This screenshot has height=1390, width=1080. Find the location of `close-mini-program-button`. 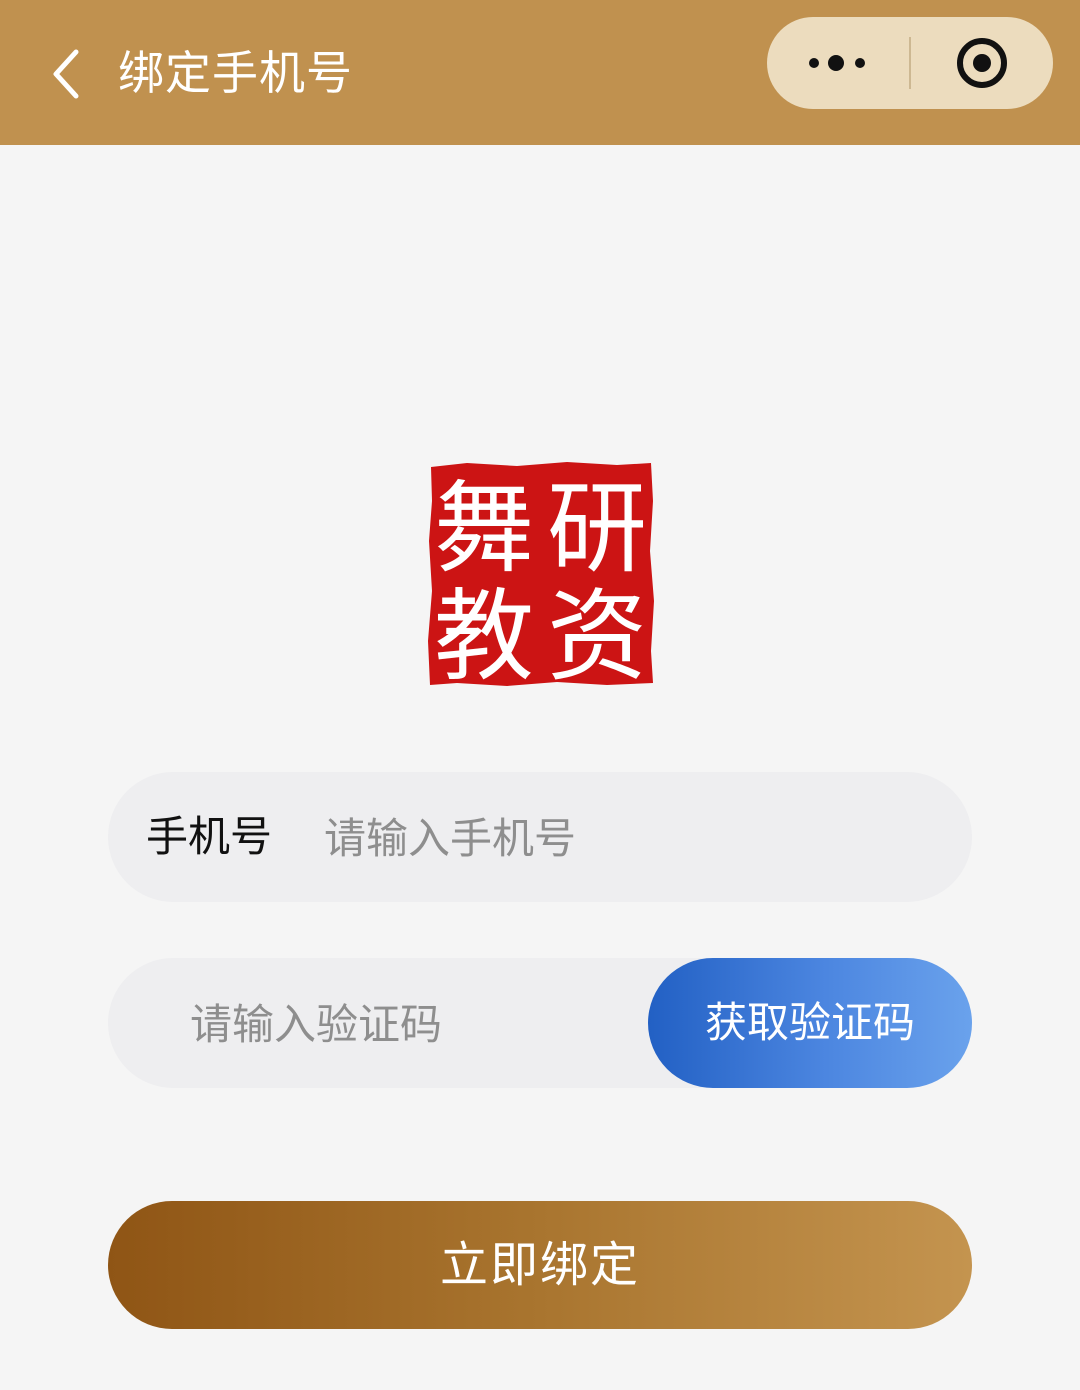

close-mini-program-button is located at coordinates (982, 63).